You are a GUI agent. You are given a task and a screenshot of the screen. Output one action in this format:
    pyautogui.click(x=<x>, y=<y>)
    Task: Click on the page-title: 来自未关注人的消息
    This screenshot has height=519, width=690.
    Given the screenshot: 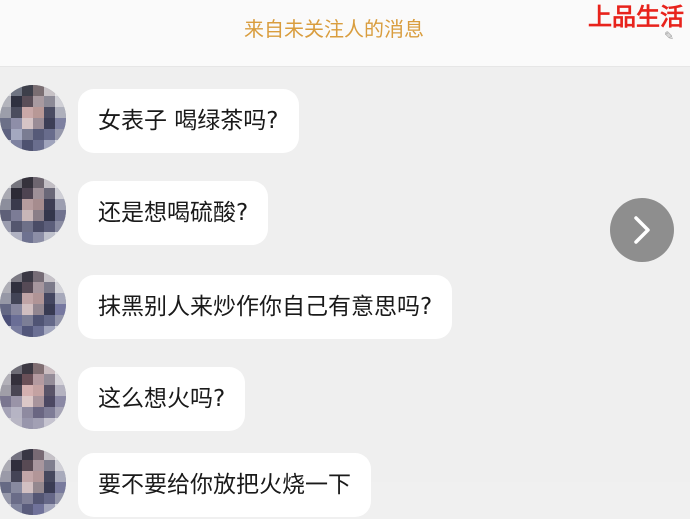 What is the action you would take?
    pyautogui.click(x=334, y=29)
    